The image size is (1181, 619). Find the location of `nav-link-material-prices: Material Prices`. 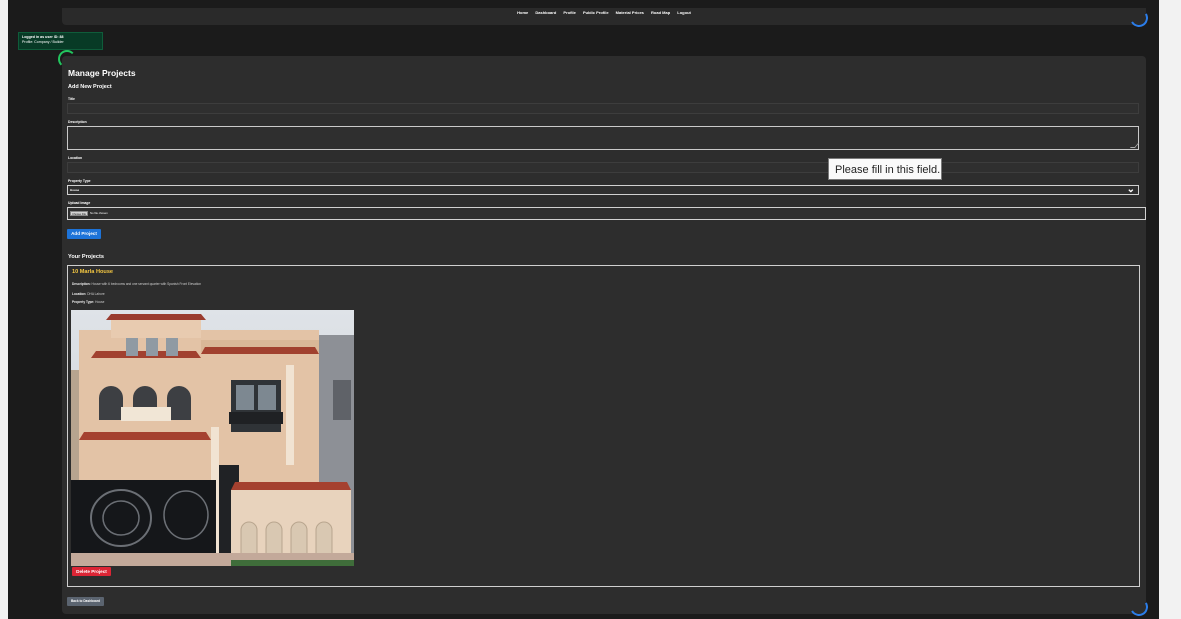

nav-link-material-prices: Material Prices is located at coordinates (630, 12).